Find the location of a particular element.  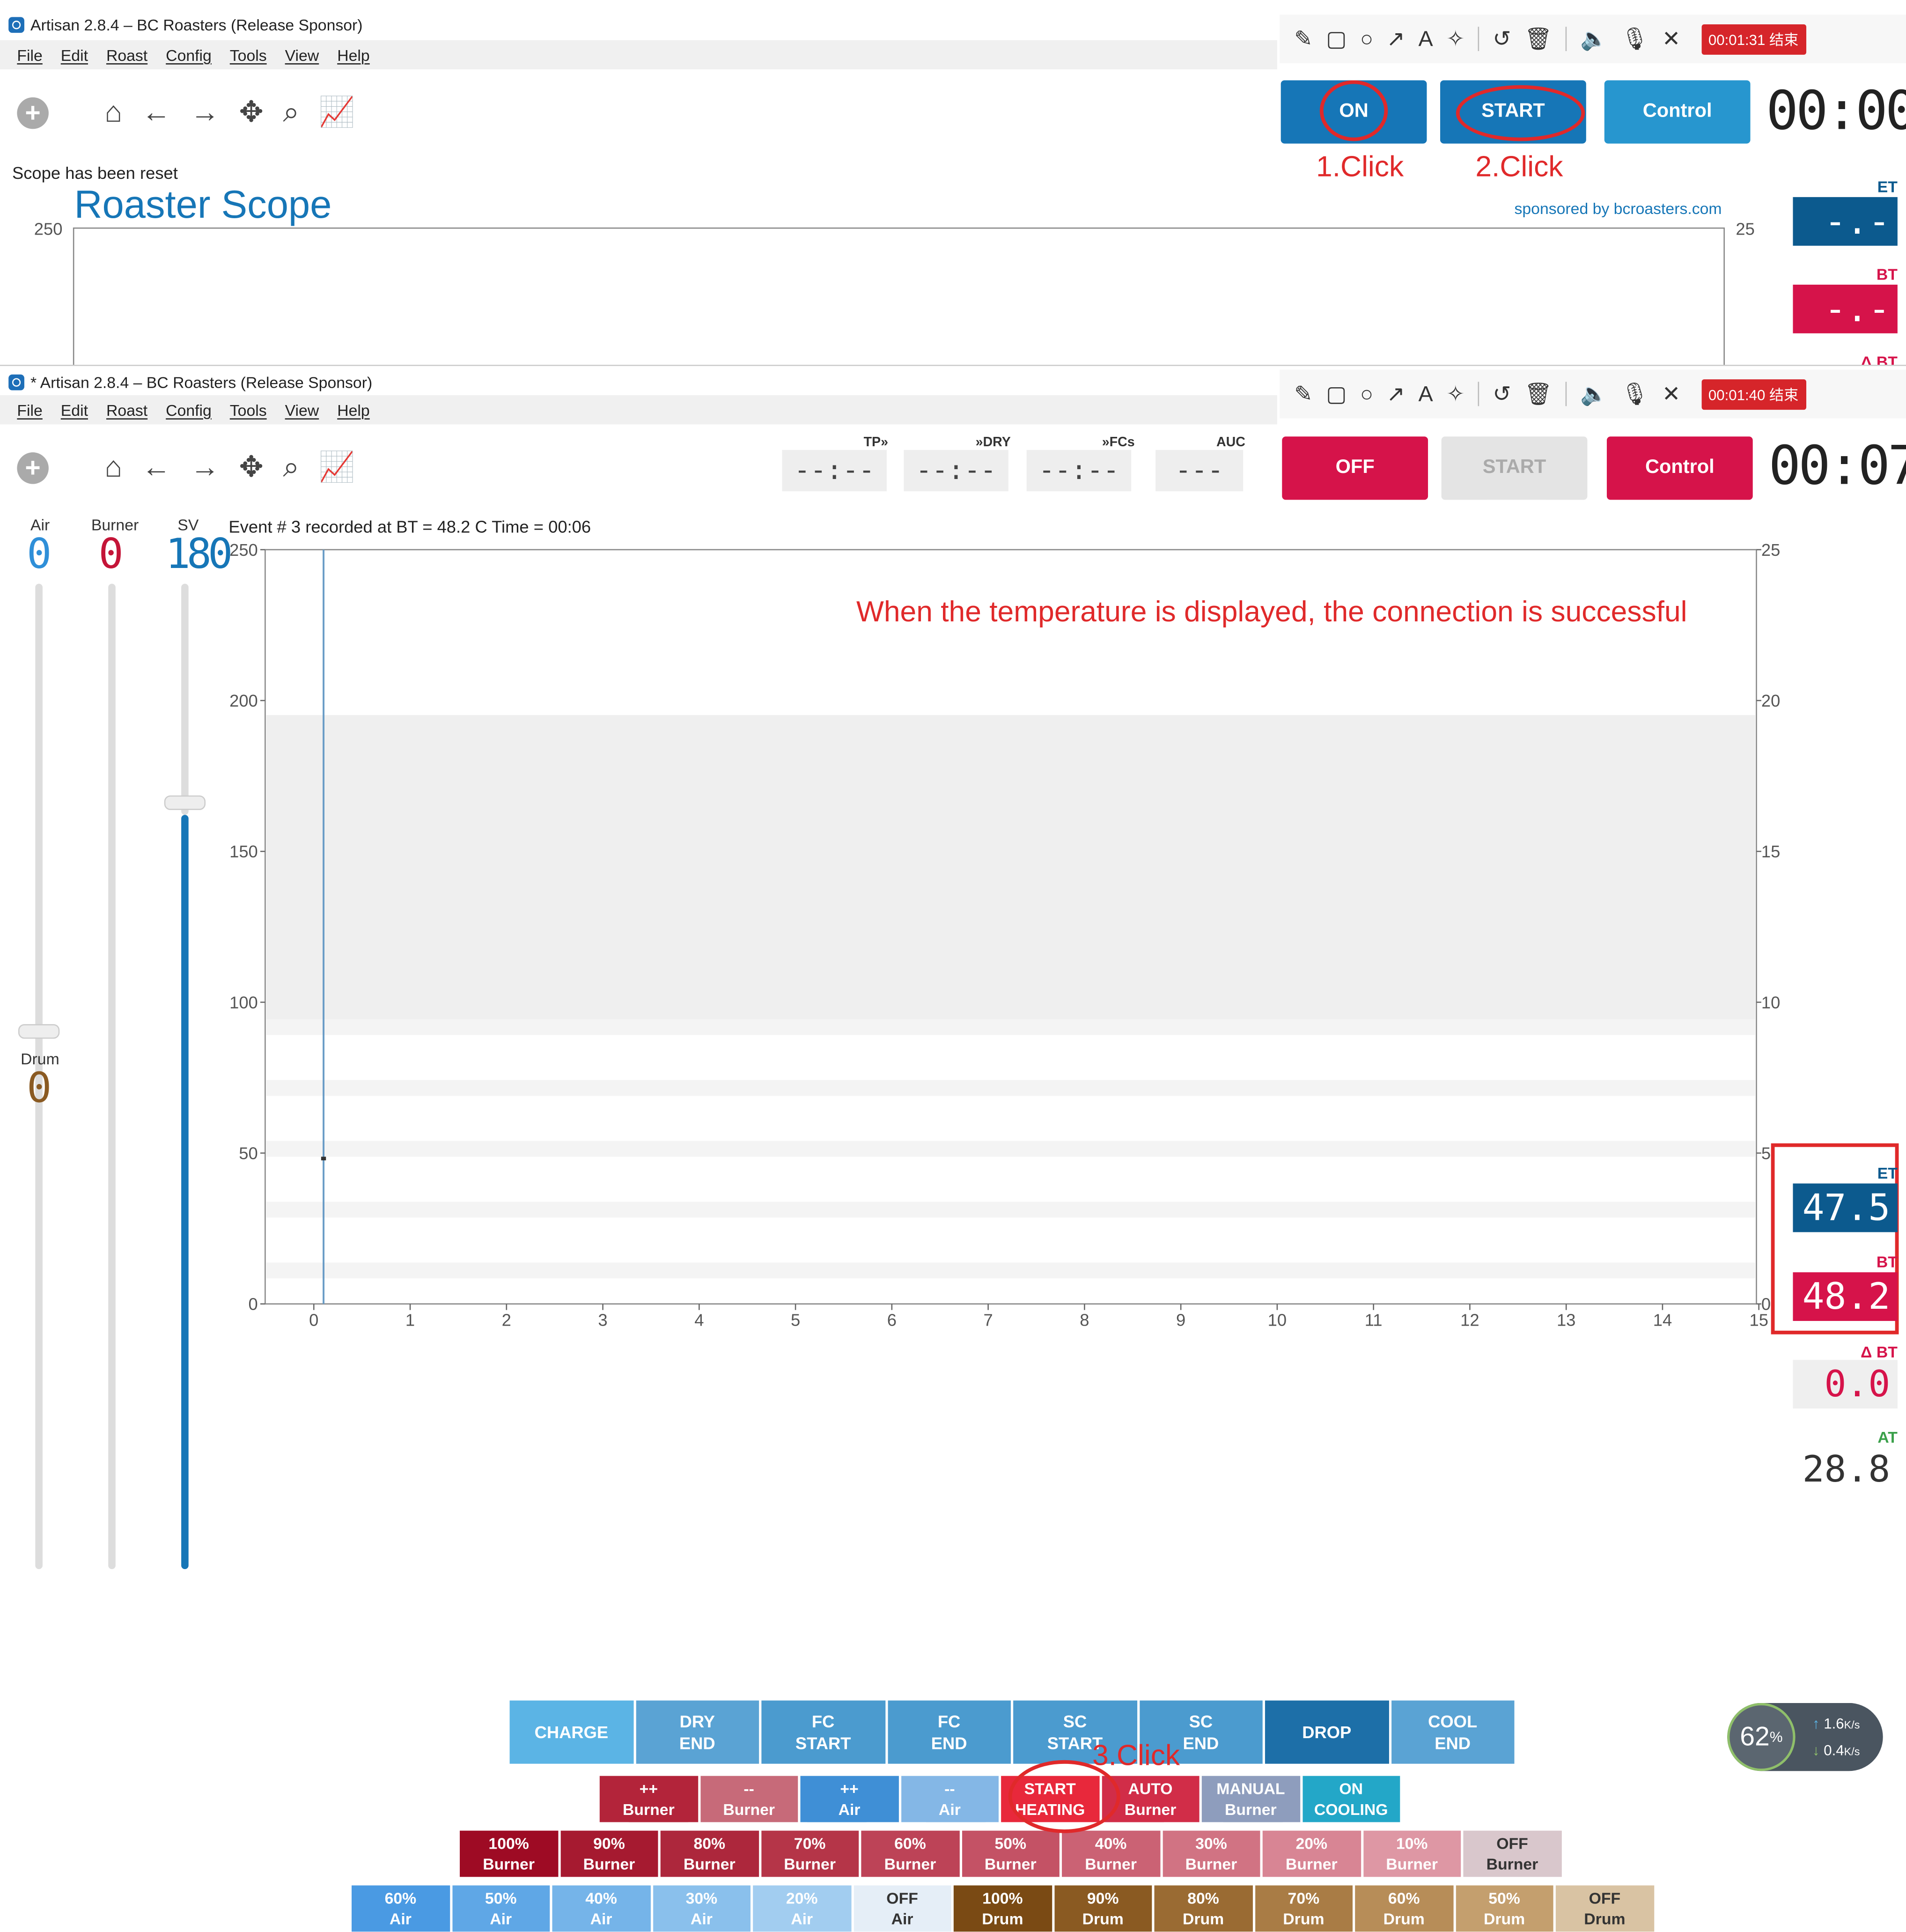

60-burner-button: 60% Burner is located at coordinates (910, 1853).